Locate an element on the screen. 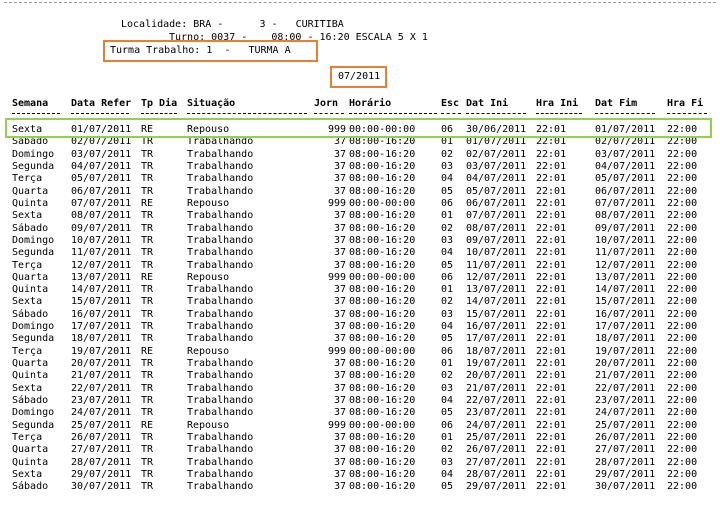 Image resolution: width=720 pixels, height=513 pixels. cell-data-refer: 25/07/2011 is located at coordinates (101, 425).